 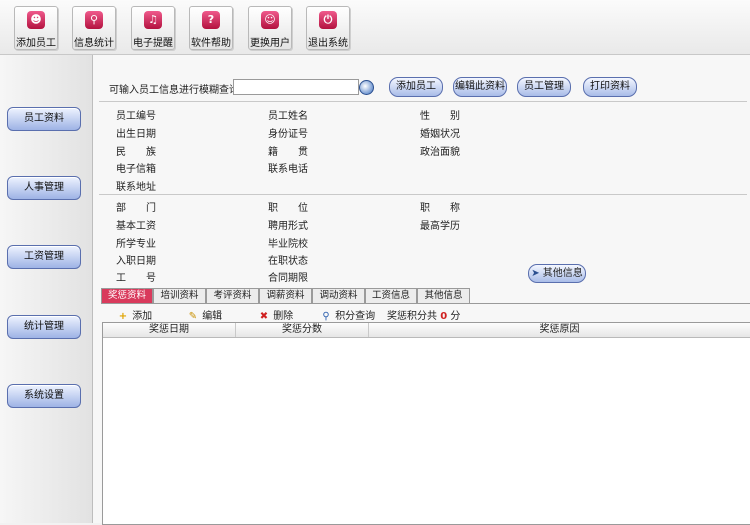 I want to click on reminder-toolbar-button: ♫ 电子提醒, so click(x=153, y=28).